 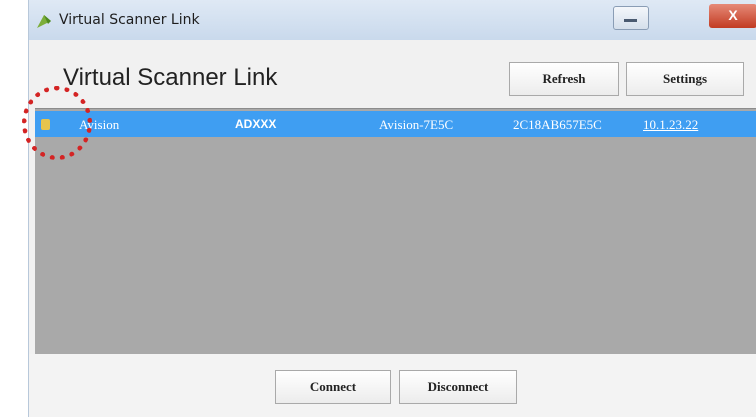 What do you see at coordinates (129, 20) in the screenshot?
I see `window-title: Virtual Scanner Link` at bounding box center [129, 20].